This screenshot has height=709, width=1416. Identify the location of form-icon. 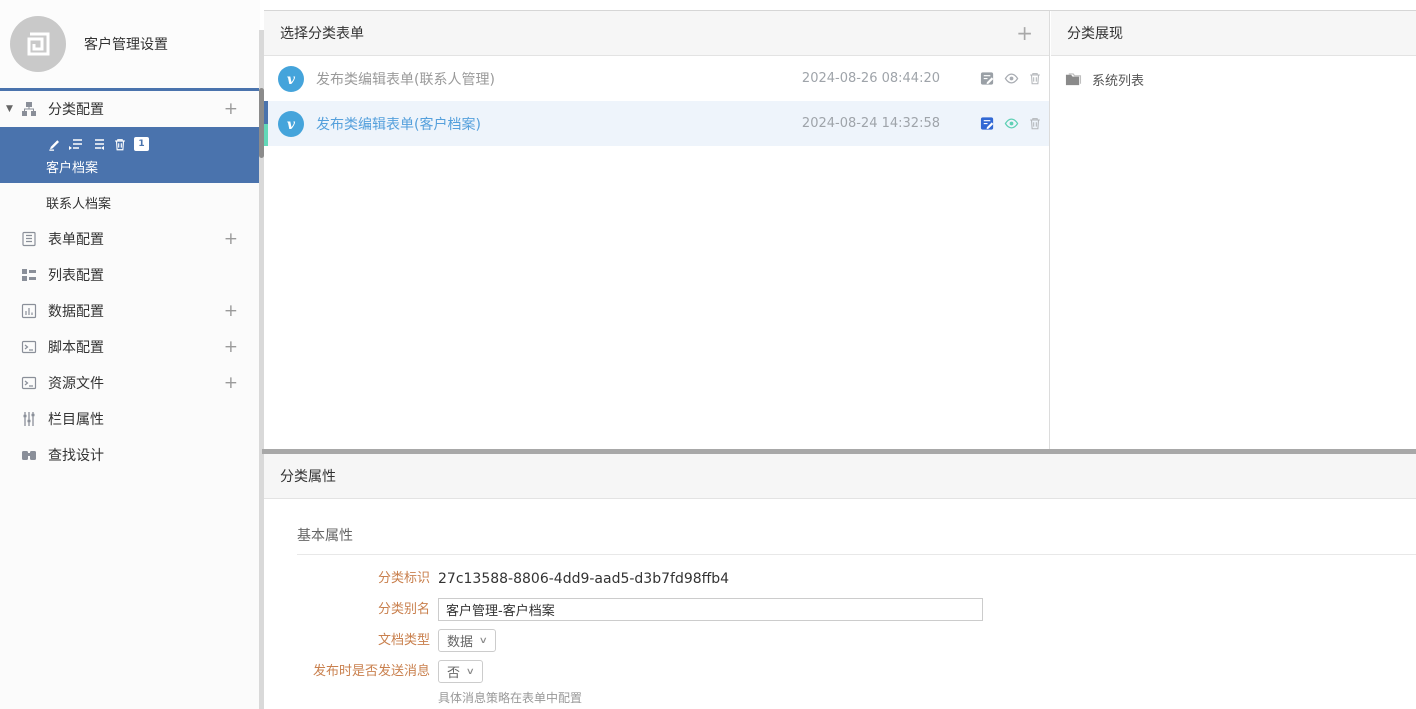
(29, 239).